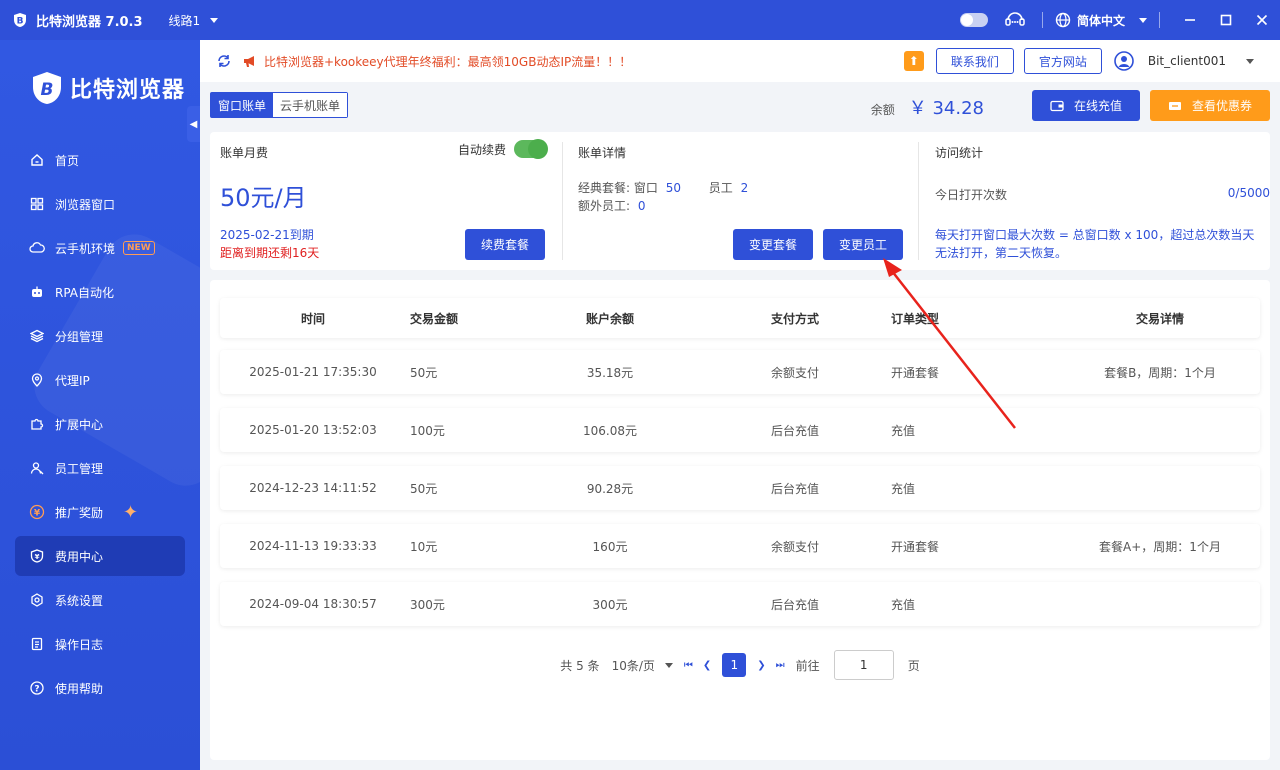 This screenshot has width=1280, height=770. What do you see at coordinates (249, 61) in the screenshot?
I see `megaphone-icon` at bounding box center [249, 61].